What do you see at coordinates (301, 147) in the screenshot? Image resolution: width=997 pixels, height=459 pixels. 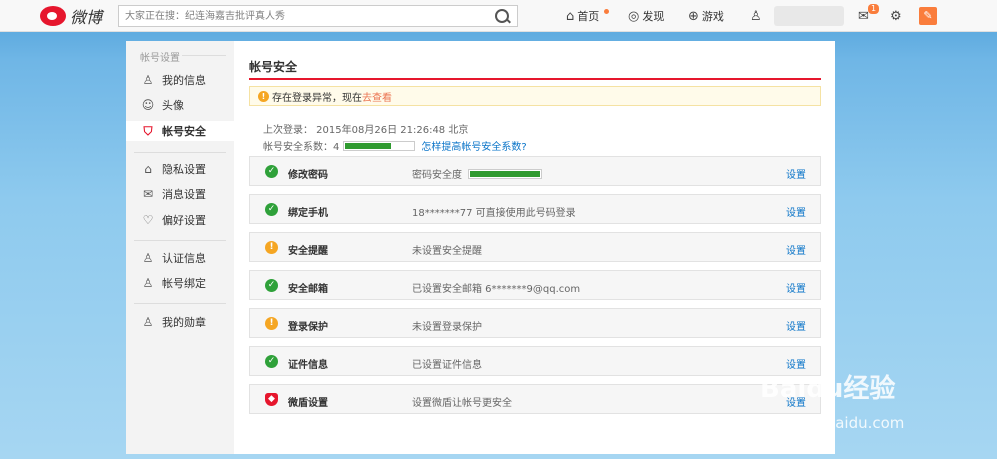 I see `score-label: 帐号安全系数：4` at bounding box center [301, 147].